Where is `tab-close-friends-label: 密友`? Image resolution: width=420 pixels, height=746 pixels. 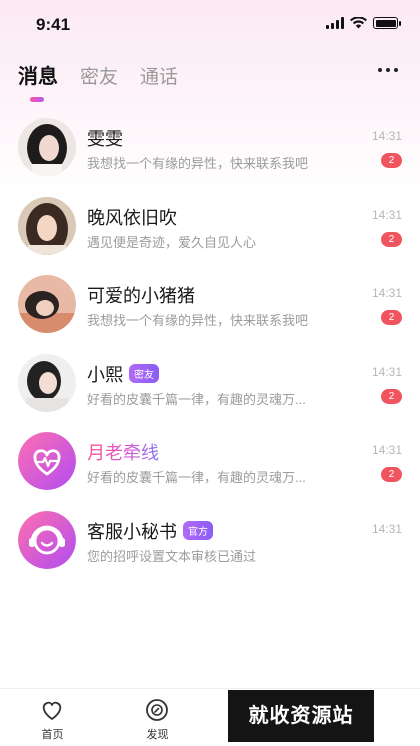
tab-close-friends-label: 密友 is located at coordinates (99, 77).